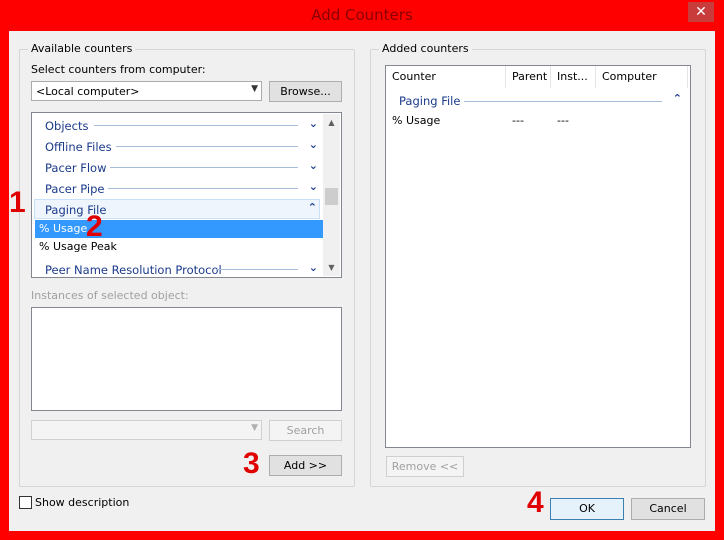 The image size is (724, 540). What do you see at coordinates (305, 430) in the screenshot?
I see `search-button: Search` at bounding box center [305, 430].